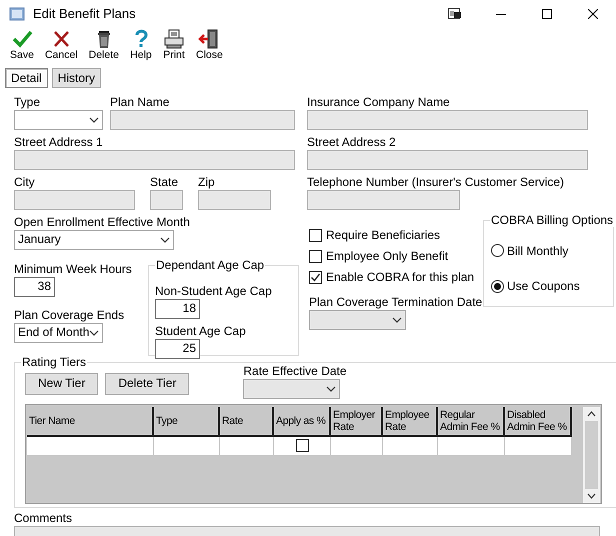  Describe the element at coordinates (547, 13) in the screenshot. I see `maximize-icon` at that location.